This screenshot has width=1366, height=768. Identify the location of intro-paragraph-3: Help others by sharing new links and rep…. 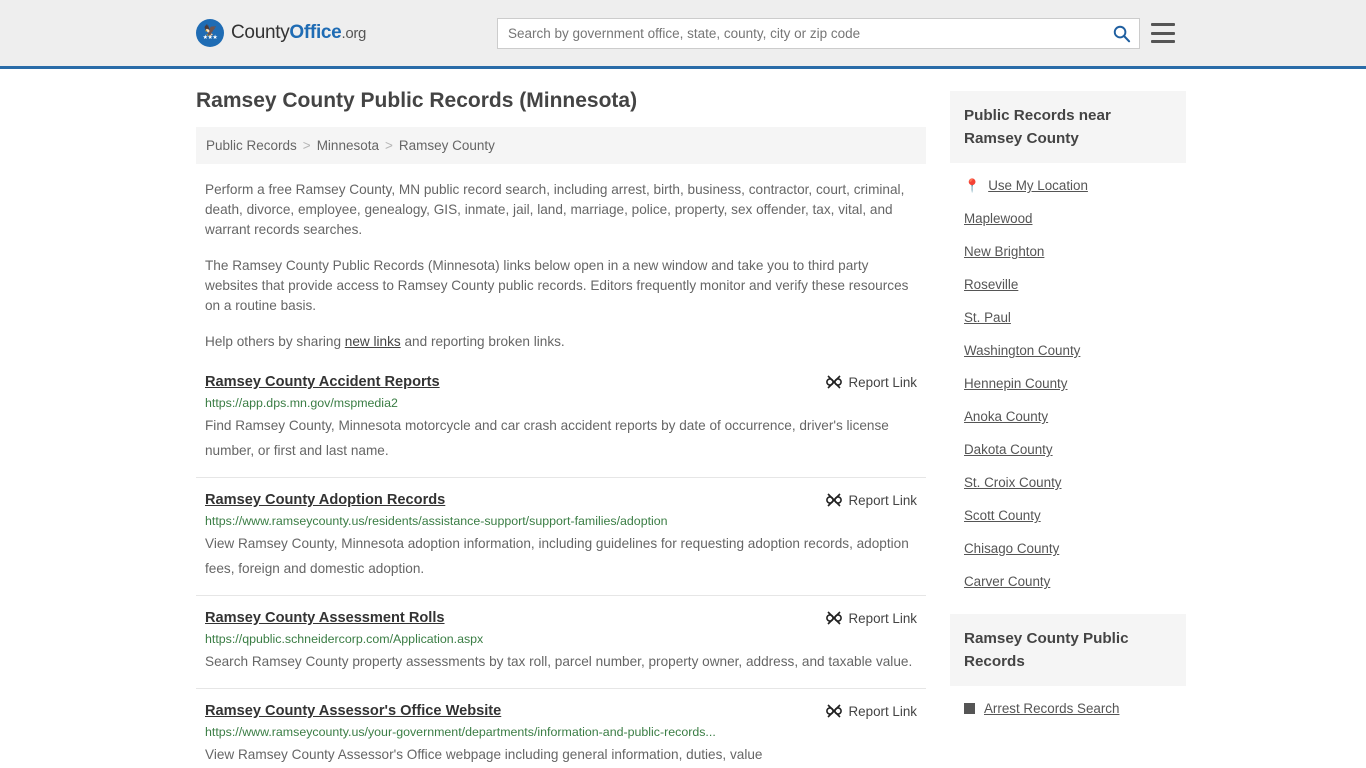
(561, 342).